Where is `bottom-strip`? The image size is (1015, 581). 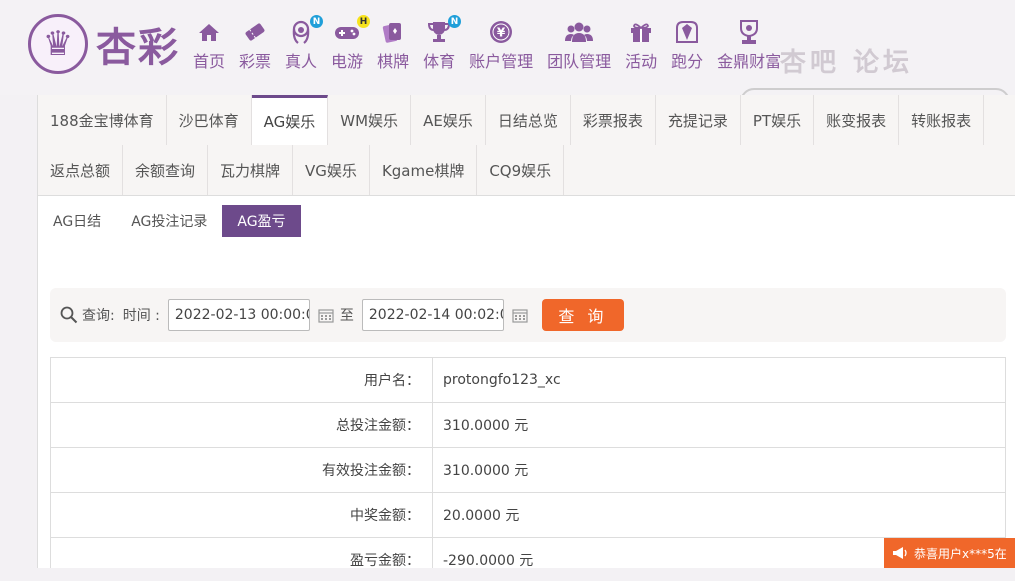
bottom-strip is located at coordinates (507, 574).